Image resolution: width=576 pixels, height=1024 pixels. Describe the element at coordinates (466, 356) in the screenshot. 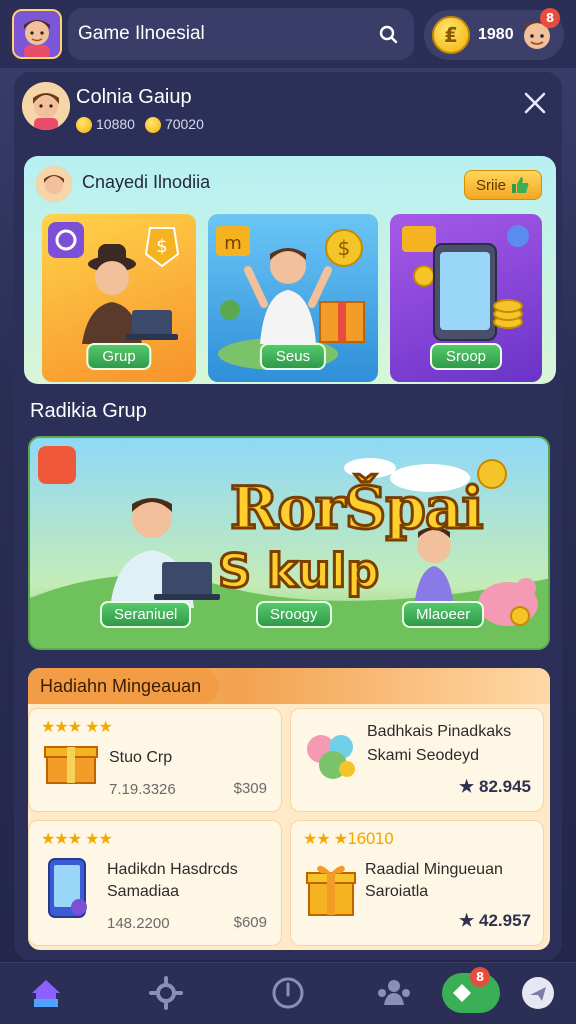

I see `tile-sroop-label: Sroop` at that location.